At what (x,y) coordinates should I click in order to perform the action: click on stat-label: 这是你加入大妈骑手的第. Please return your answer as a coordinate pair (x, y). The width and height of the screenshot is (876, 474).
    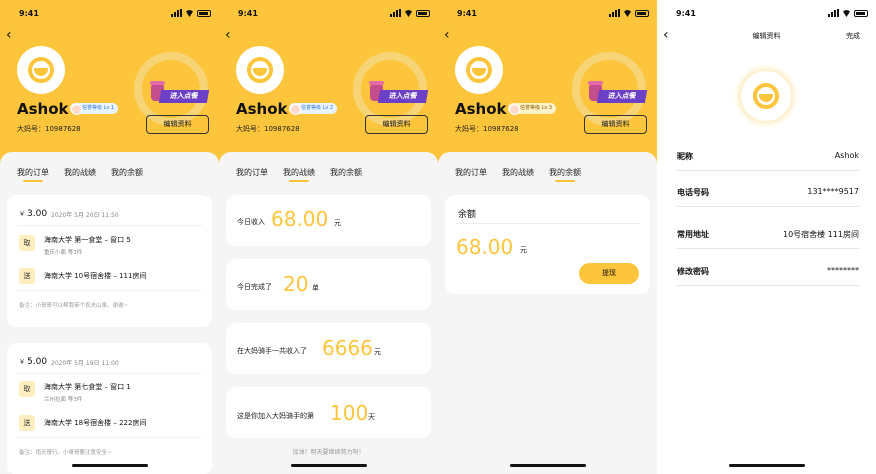
    Looking at the image, I should click on (275, 416).